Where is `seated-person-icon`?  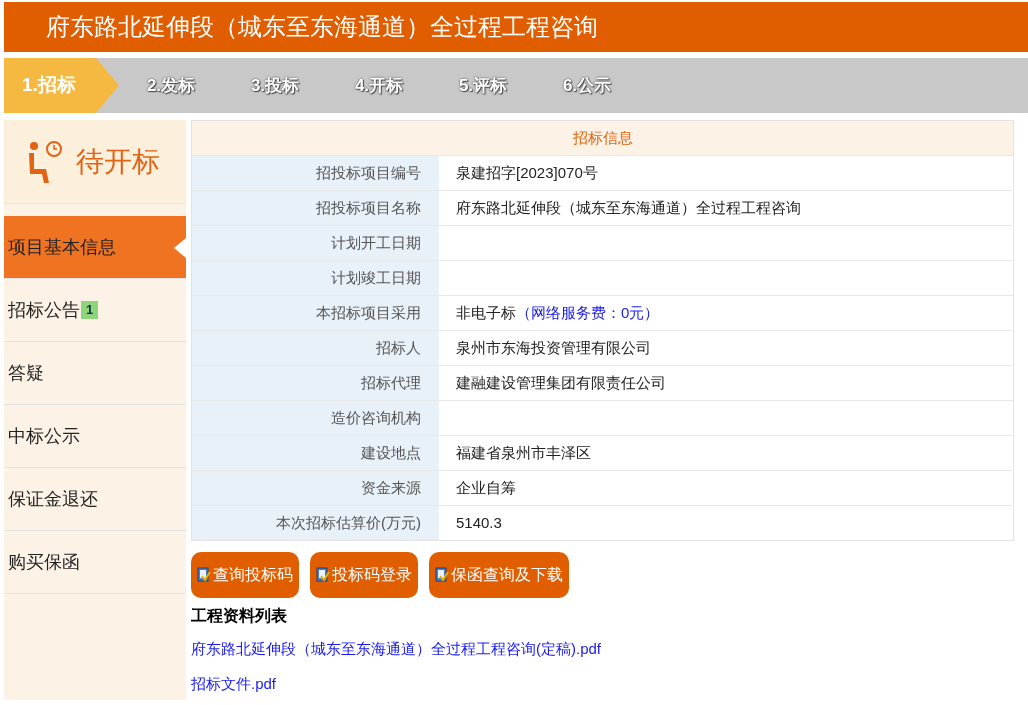 seated-person-icon is located at coordinates (45, 161).